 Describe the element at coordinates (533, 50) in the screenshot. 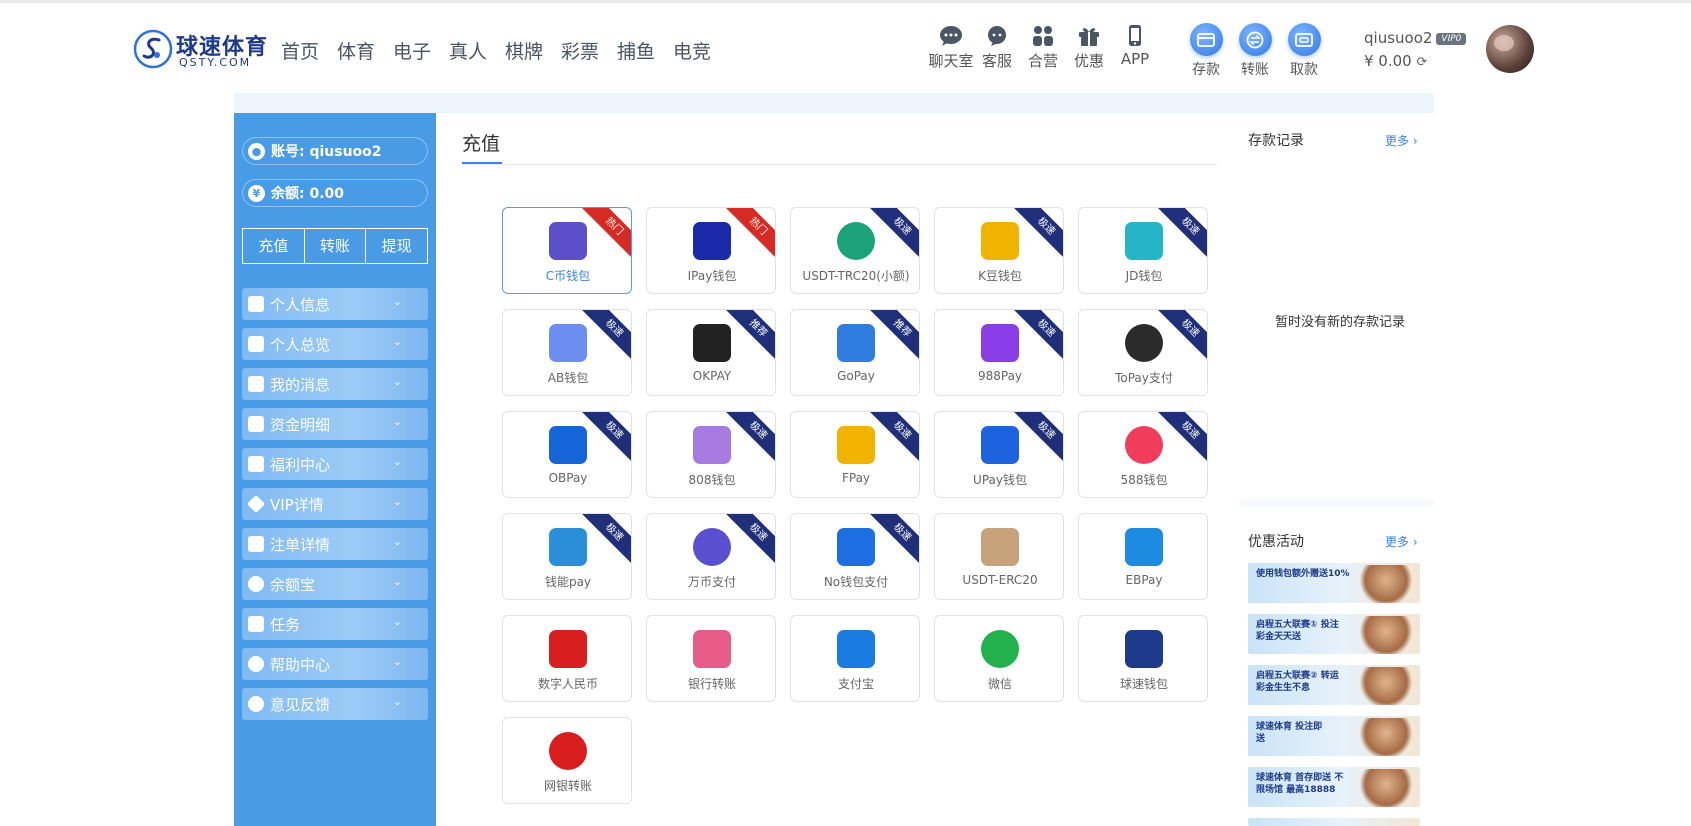

I see `nav-cards: 棋牌` at that location.